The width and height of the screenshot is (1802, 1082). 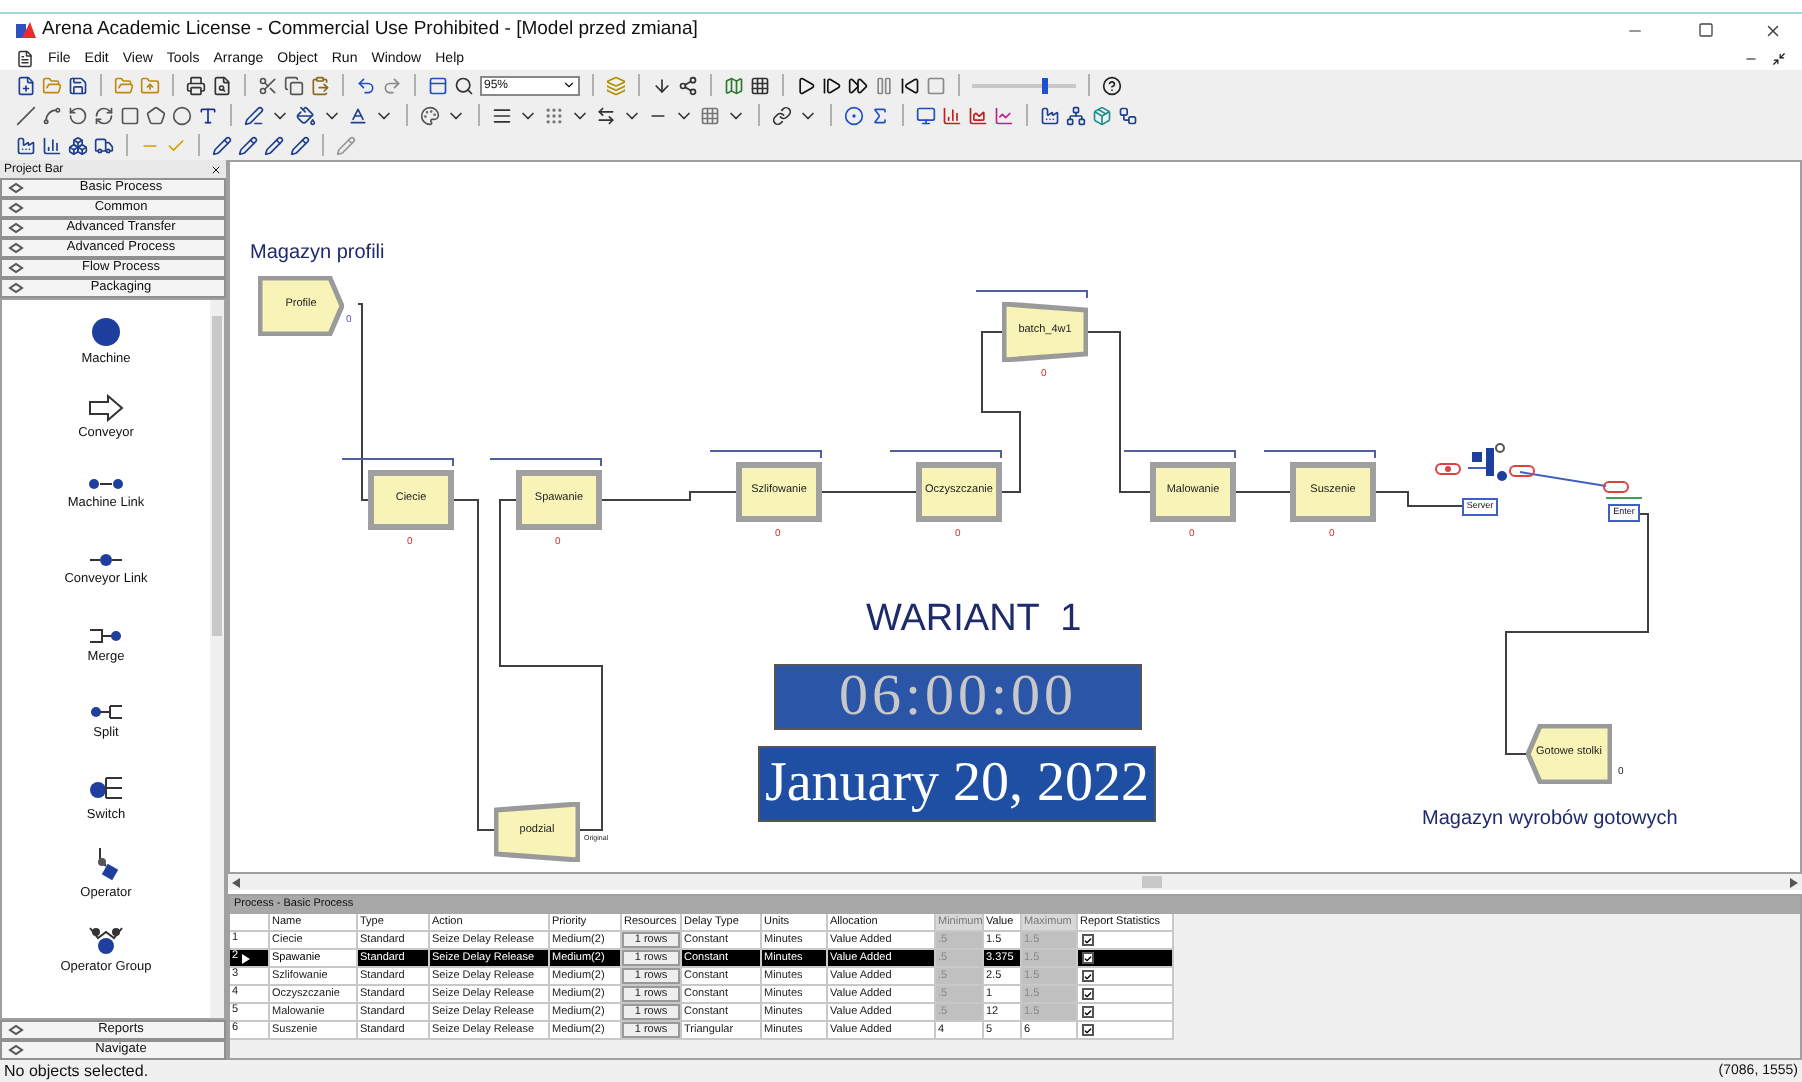 I want to click on header-corner-cell, so click(x=250, y=923).